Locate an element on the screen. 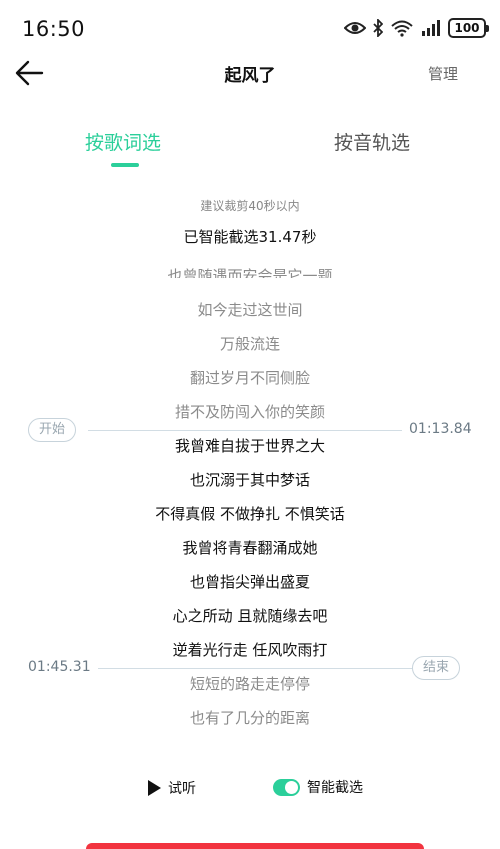 The height and width of the screenshot is (849, 500). confirm-button is located at coordinates (255, 846).